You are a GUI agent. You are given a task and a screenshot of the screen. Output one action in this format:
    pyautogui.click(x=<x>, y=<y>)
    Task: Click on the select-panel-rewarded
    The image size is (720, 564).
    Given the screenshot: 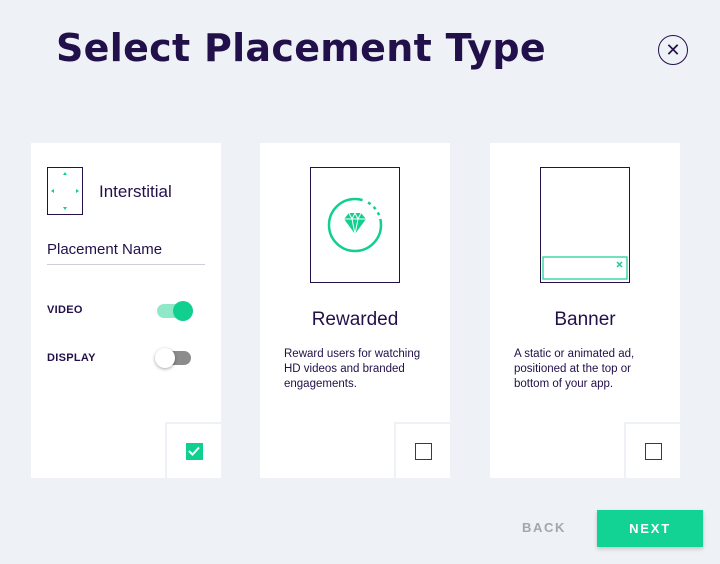 What is the action you would take?
    pyautogui.click(x=422, y=450)
    